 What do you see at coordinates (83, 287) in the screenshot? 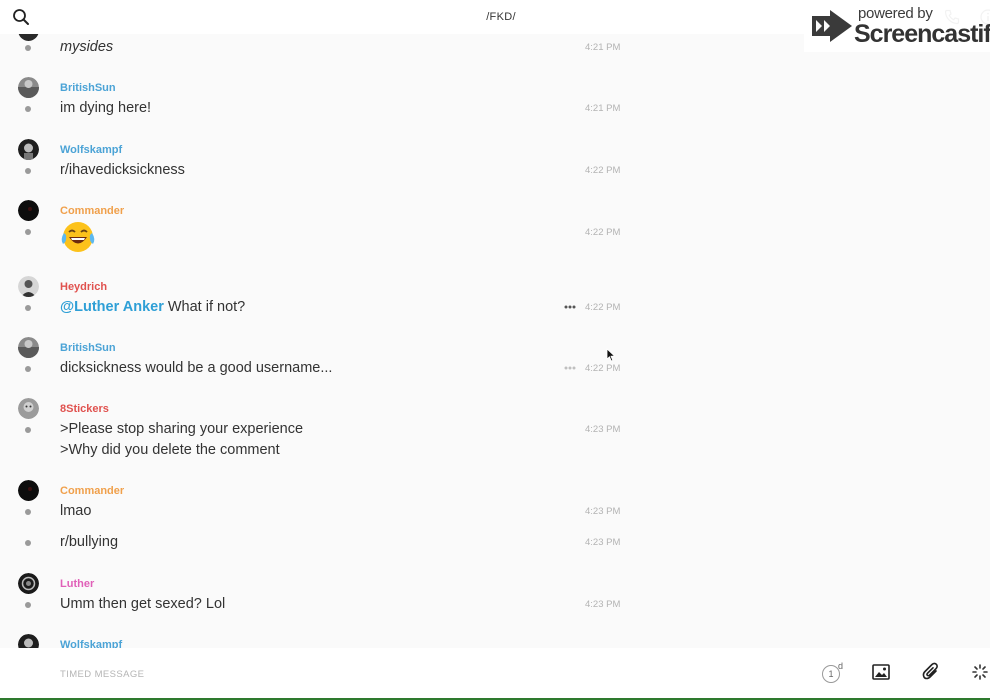
I see `sender-name: Heydrich` at bounding box center [83, 287].